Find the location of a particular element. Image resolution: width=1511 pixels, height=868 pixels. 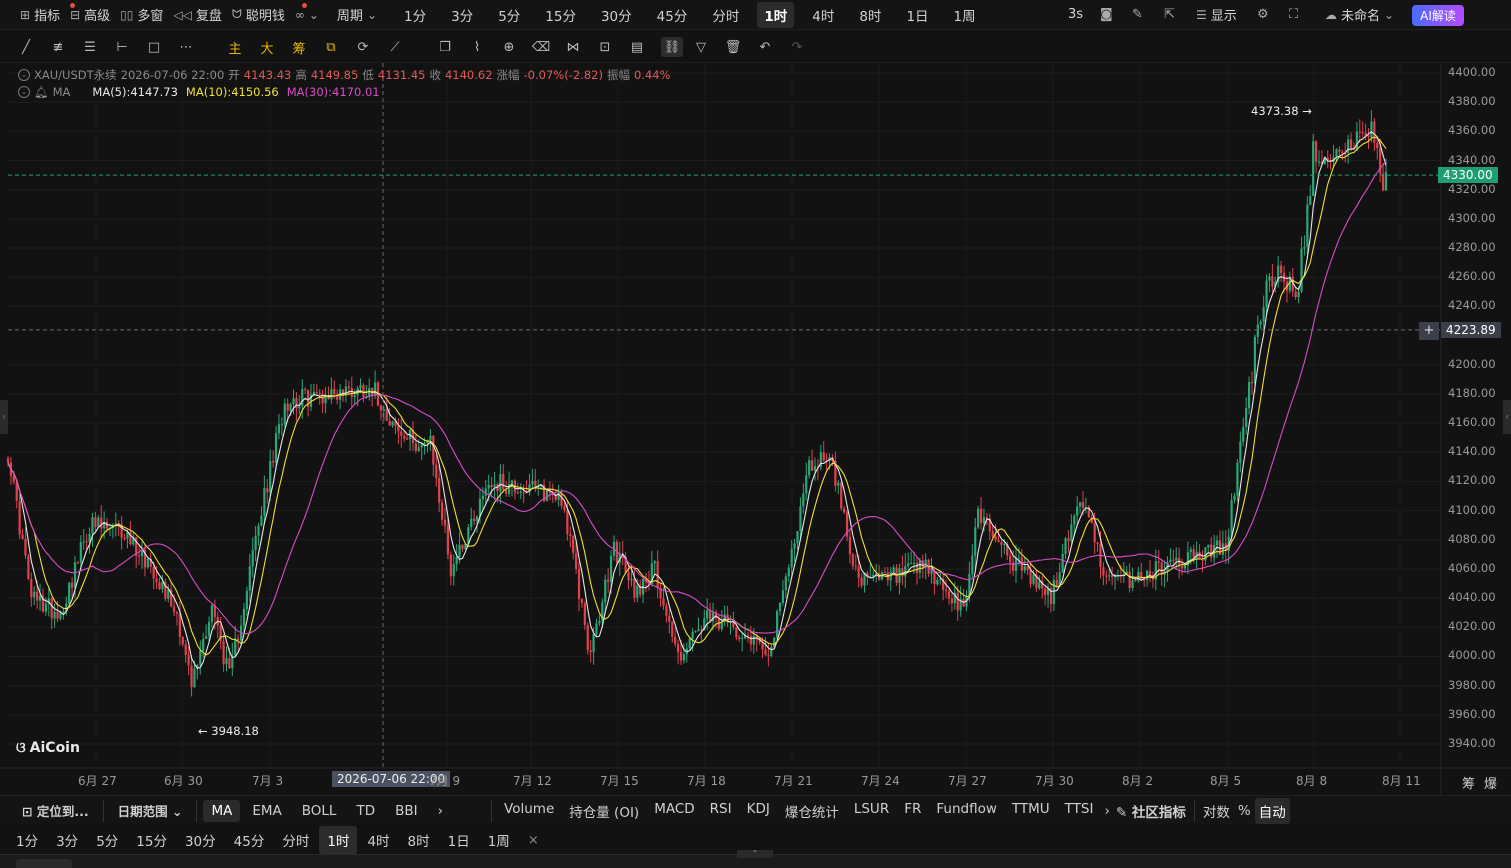

multi-window-button: ▯▯ 多窗 is located at coordinates (141, 15).